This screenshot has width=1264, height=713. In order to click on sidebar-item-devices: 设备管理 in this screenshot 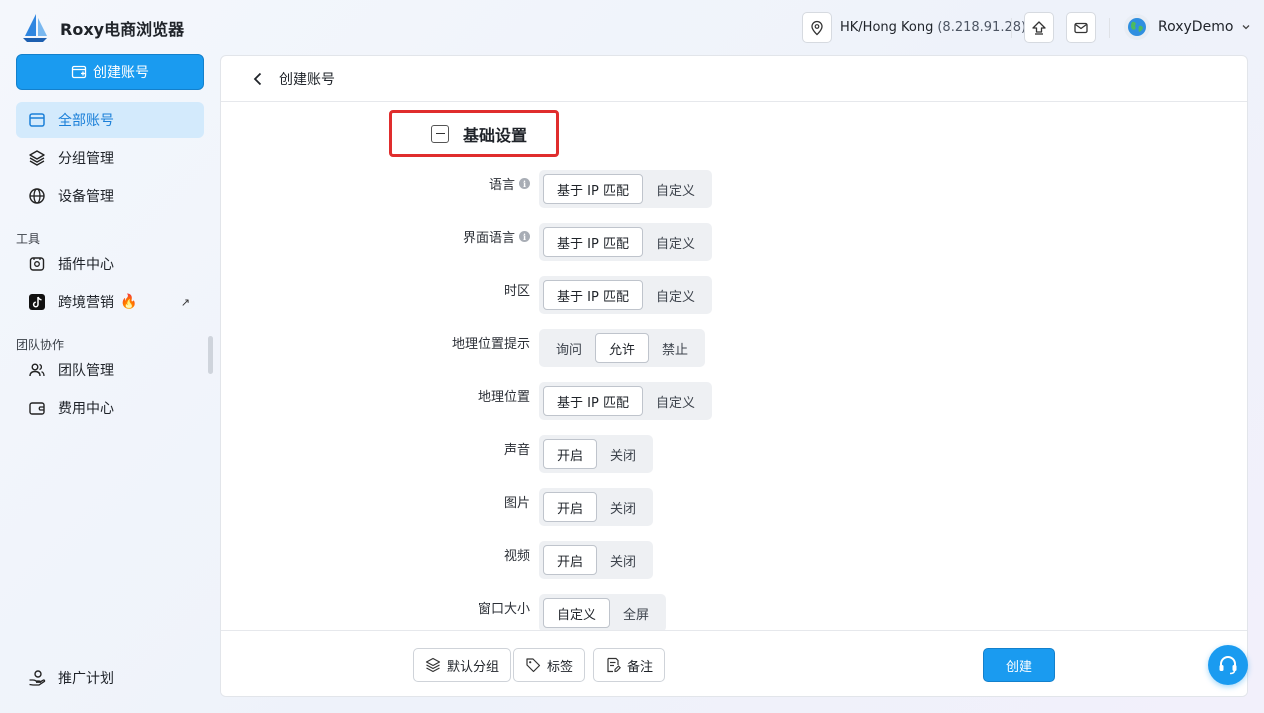, I will do `click(110, 196)`.